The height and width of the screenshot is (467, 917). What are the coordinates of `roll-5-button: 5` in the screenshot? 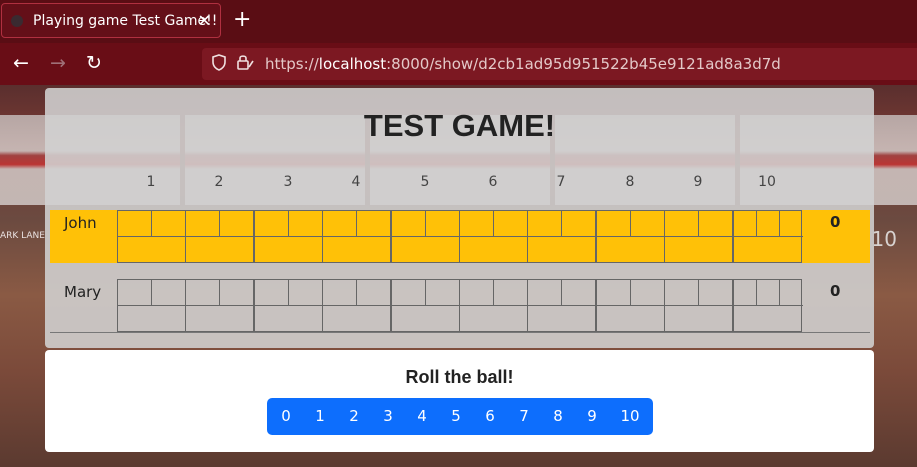 It's located at (456, 416).